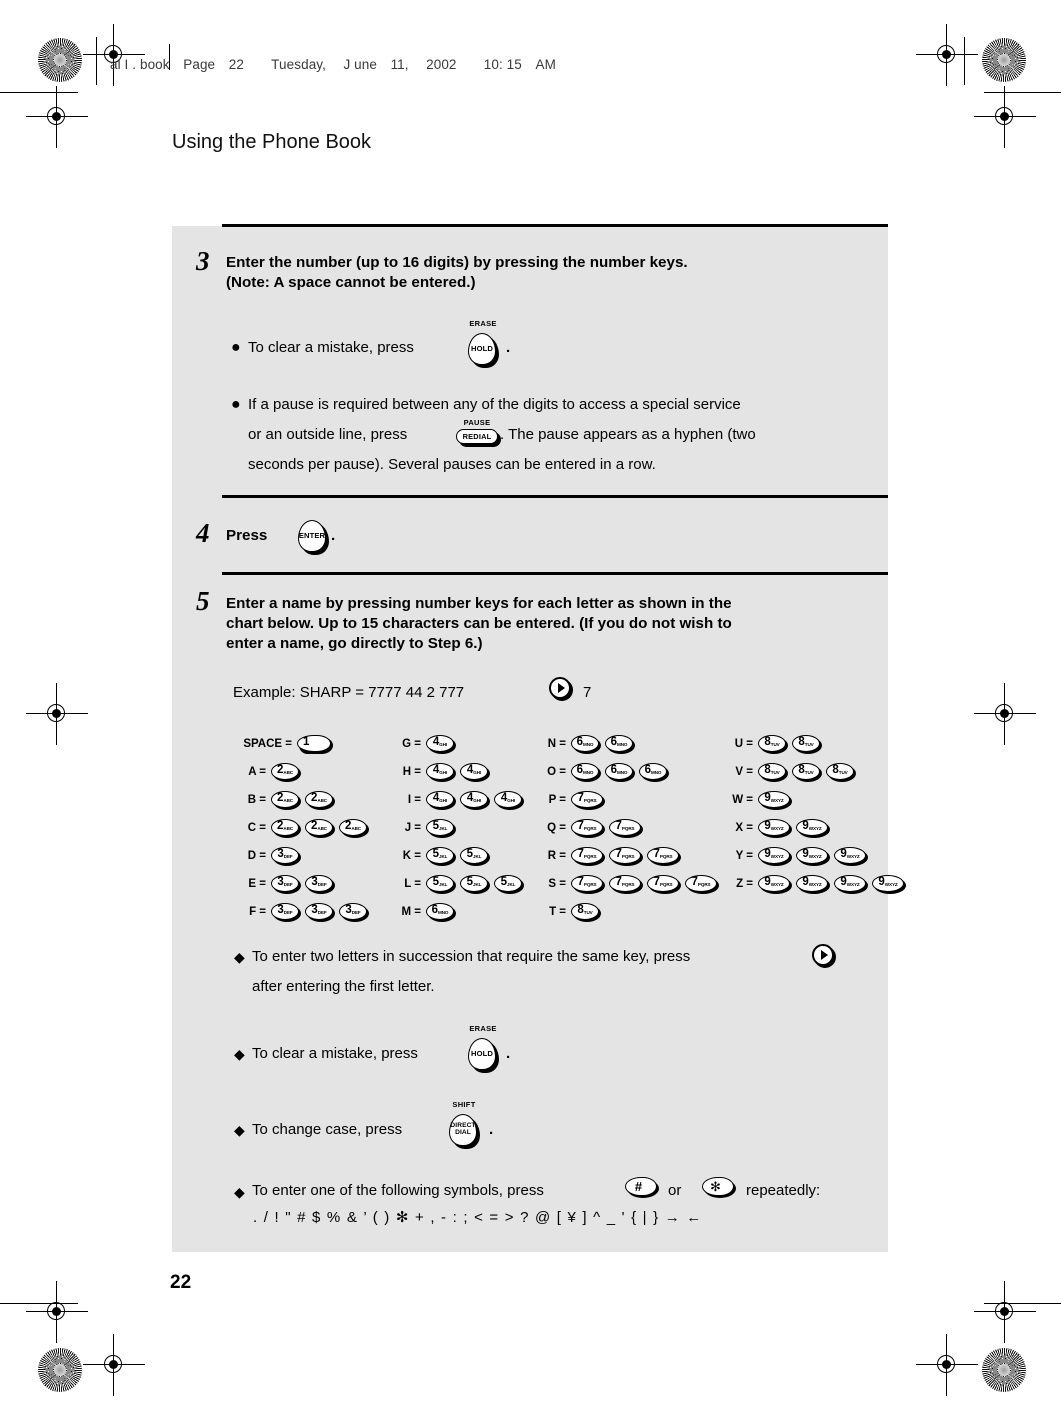  Describe the element at coordinates (824, 956) in the screenshot. I see `right-arrow-key-note` at that location.